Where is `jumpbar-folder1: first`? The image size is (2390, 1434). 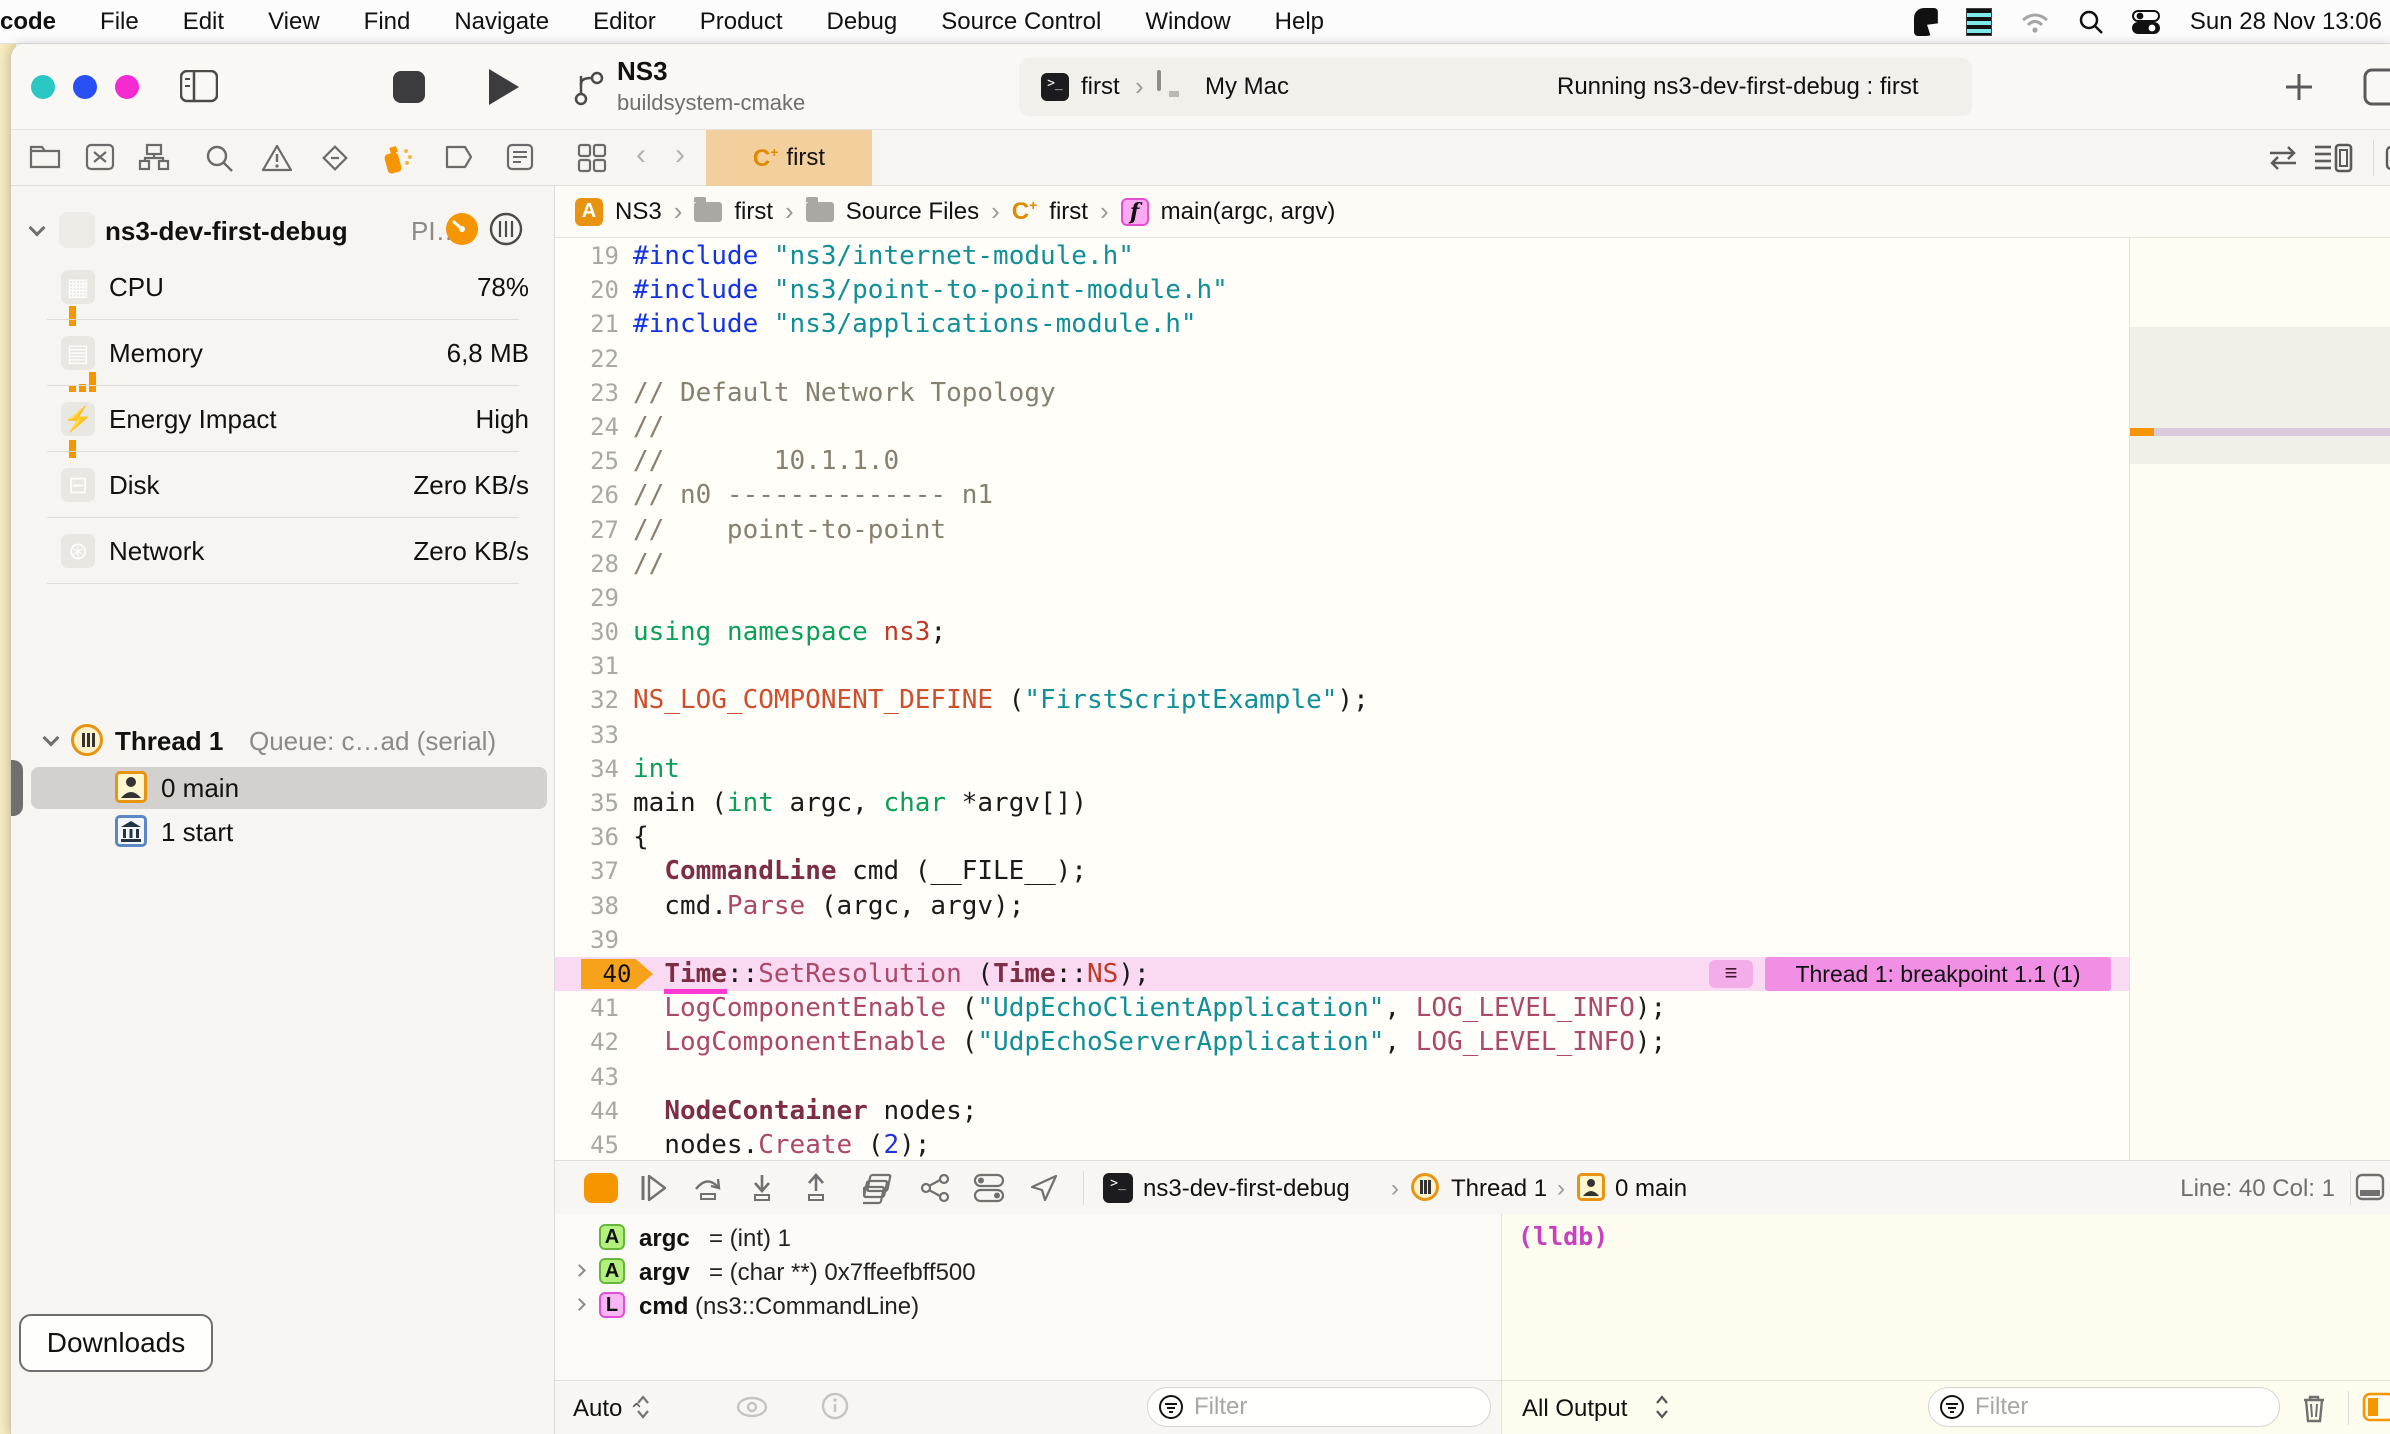
jumpbar-folder1: first is located at coordinates (753, 212).